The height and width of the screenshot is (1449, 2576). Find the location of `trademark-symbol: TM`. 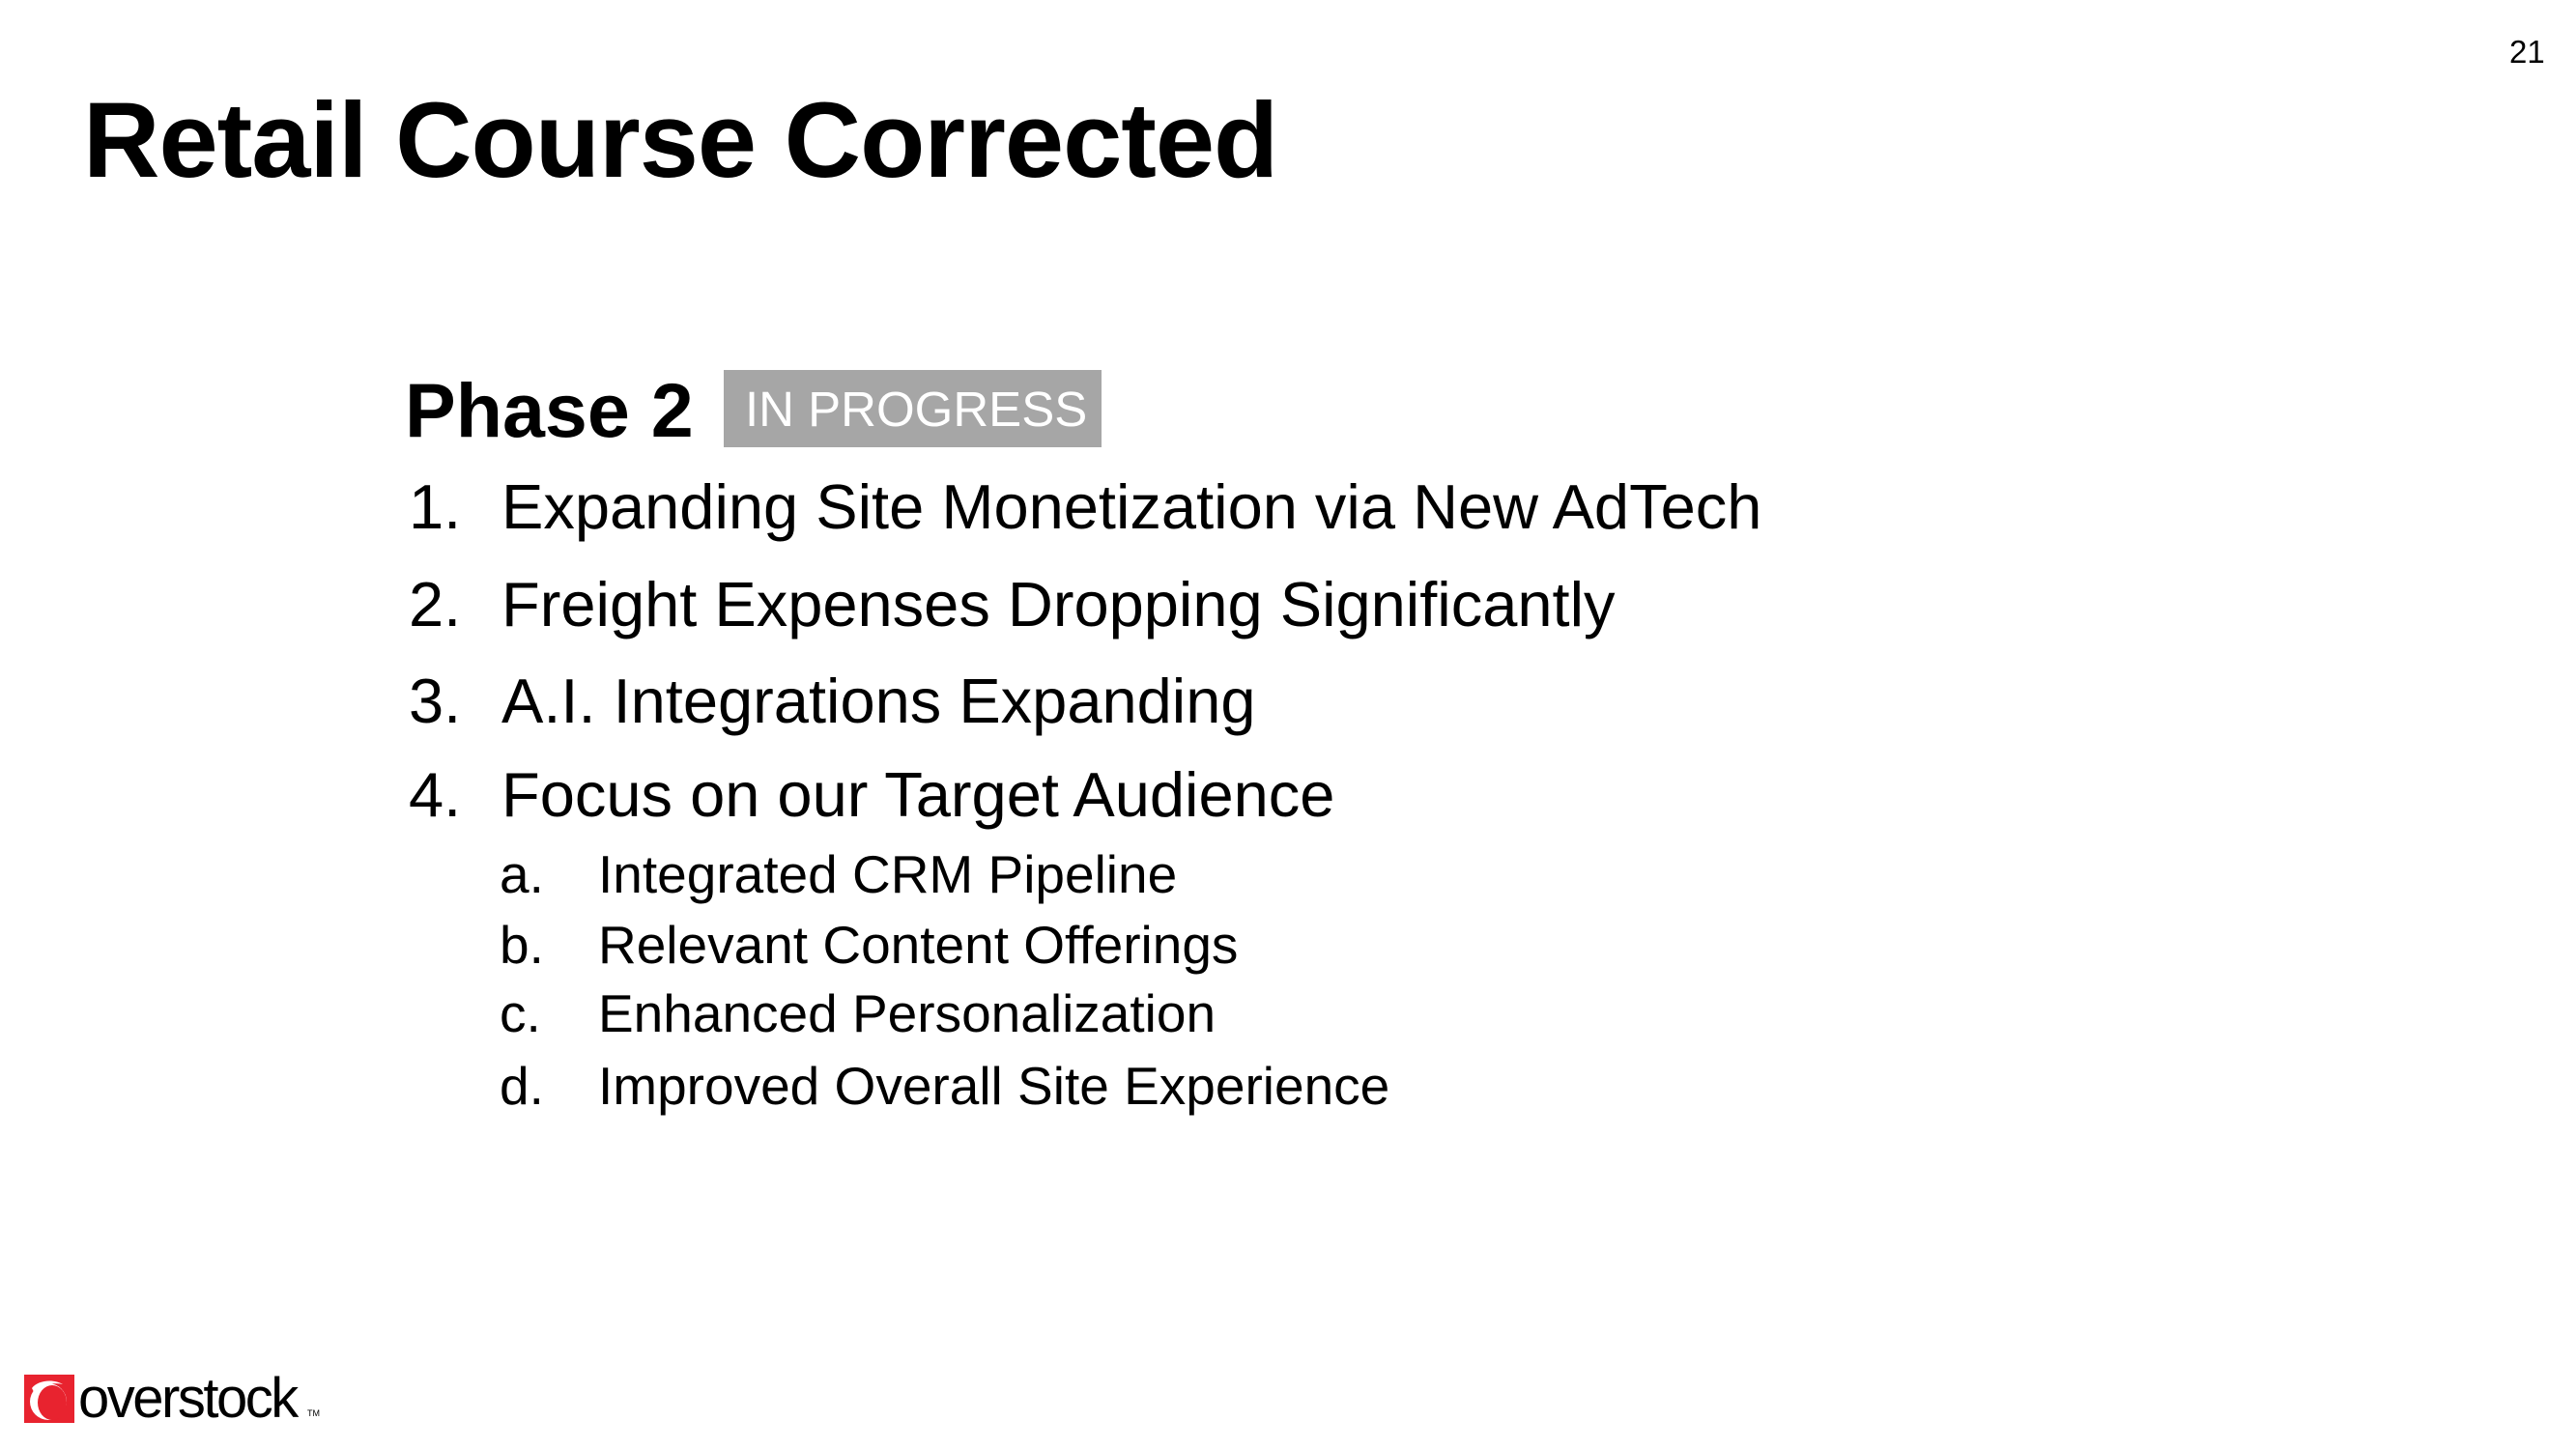

trademark-symbol: TM is located at coordinates (313, 1413).